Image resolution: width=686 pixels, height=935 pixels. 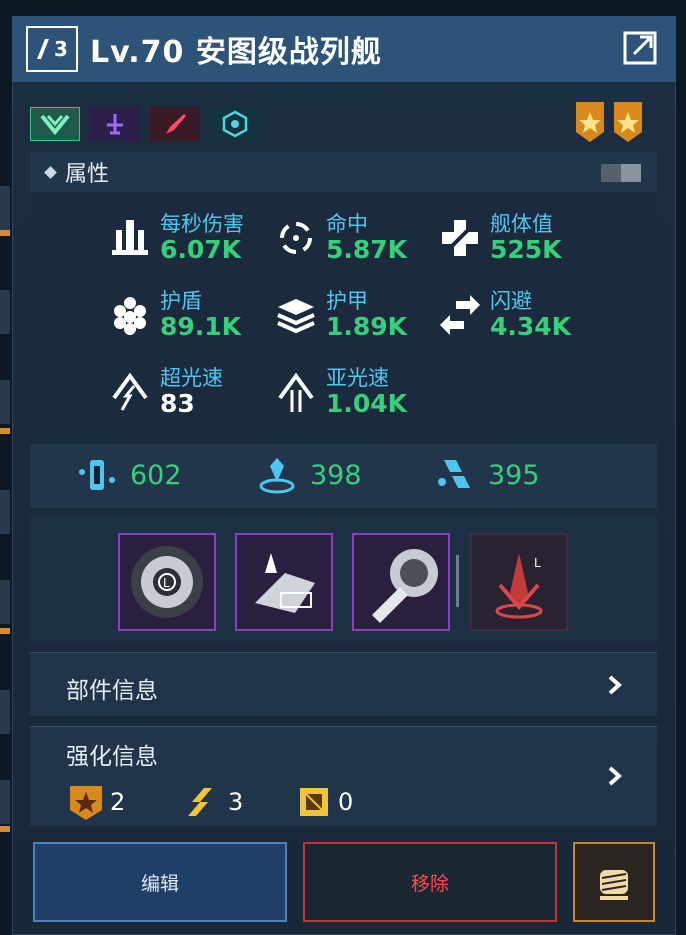 I want to click on enhance-value: 0, so click(x=346, y=802).